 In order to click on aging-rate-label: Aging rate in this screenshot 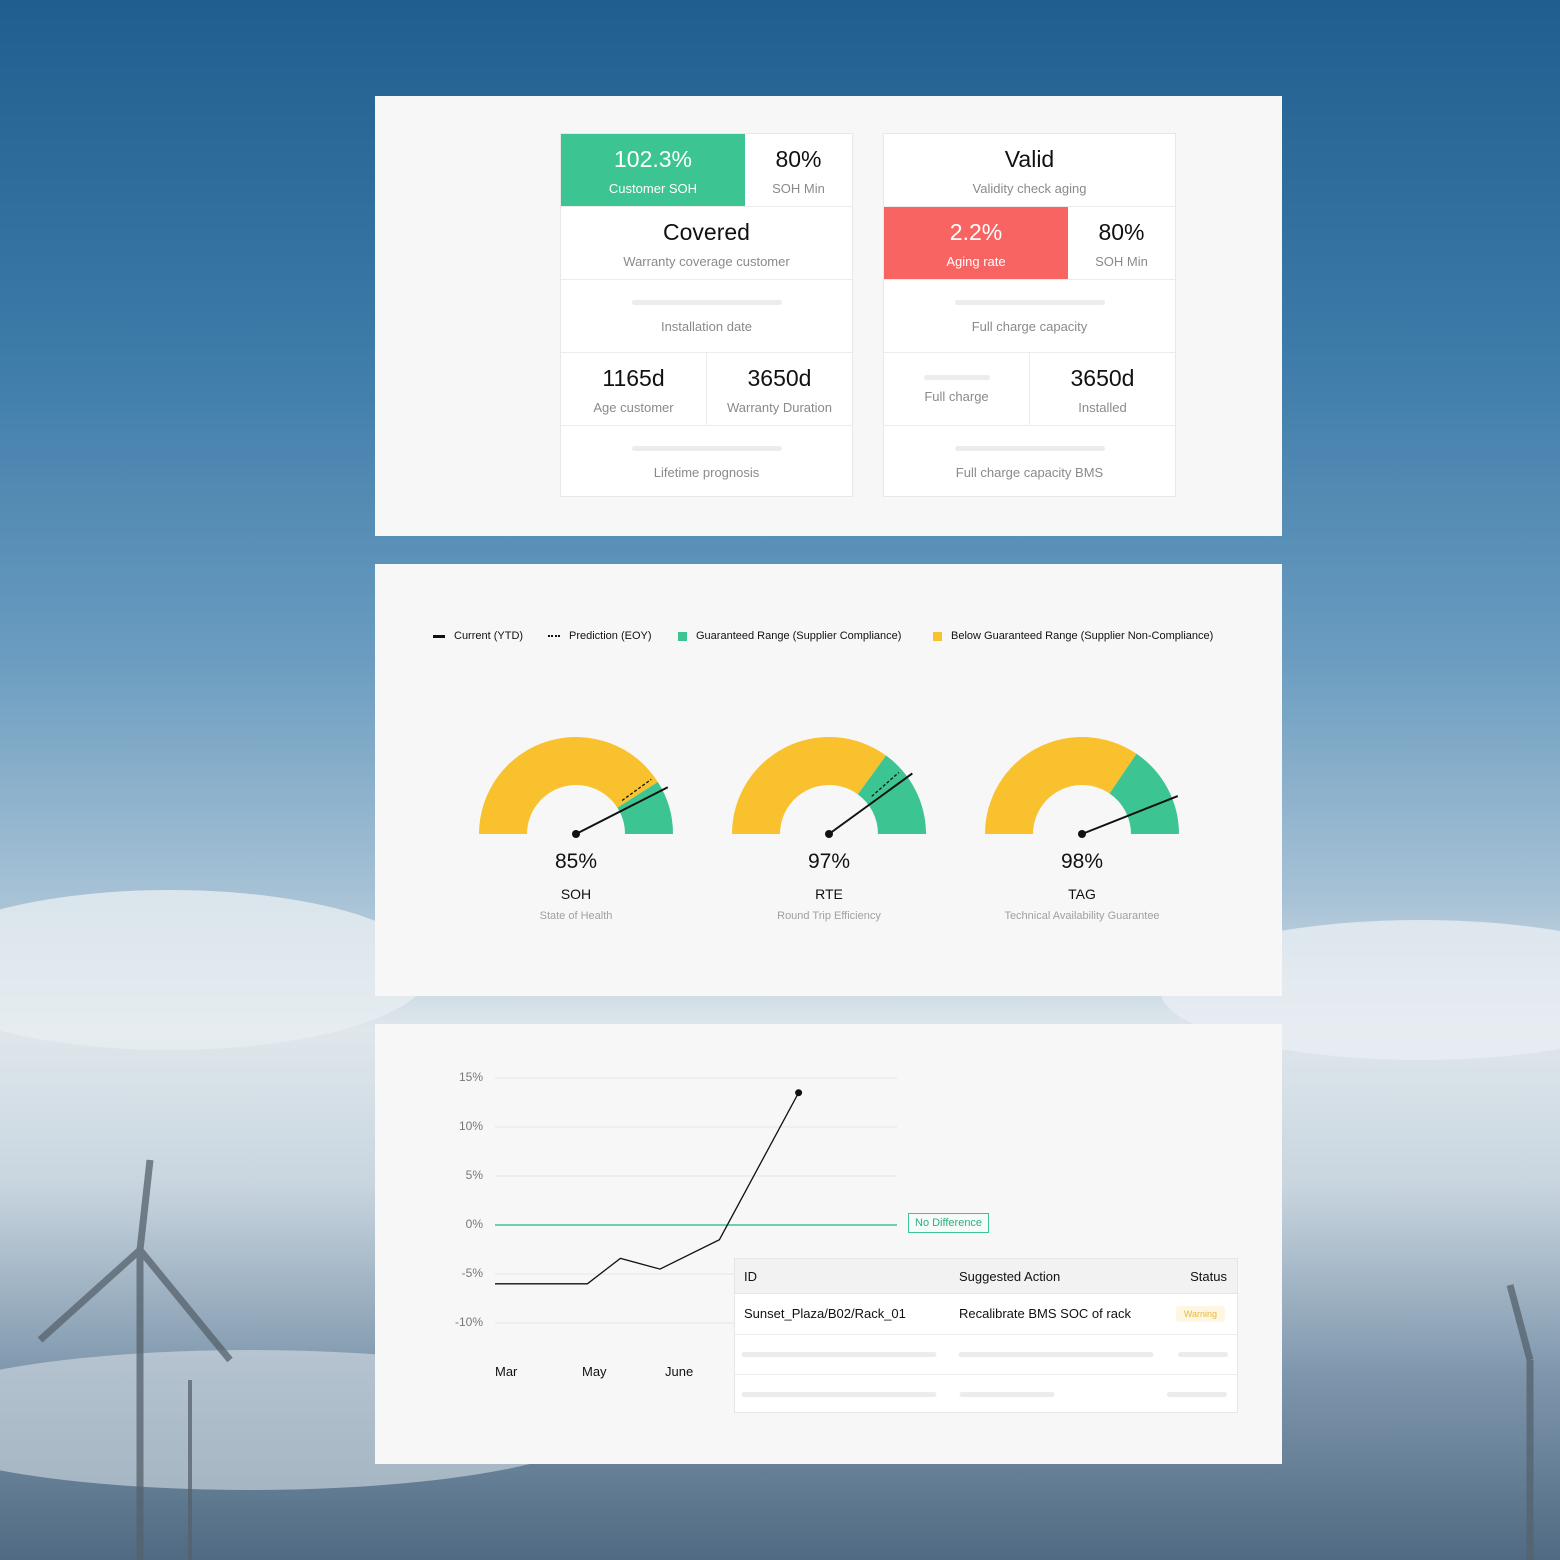, I will do `click(976, 261)`.